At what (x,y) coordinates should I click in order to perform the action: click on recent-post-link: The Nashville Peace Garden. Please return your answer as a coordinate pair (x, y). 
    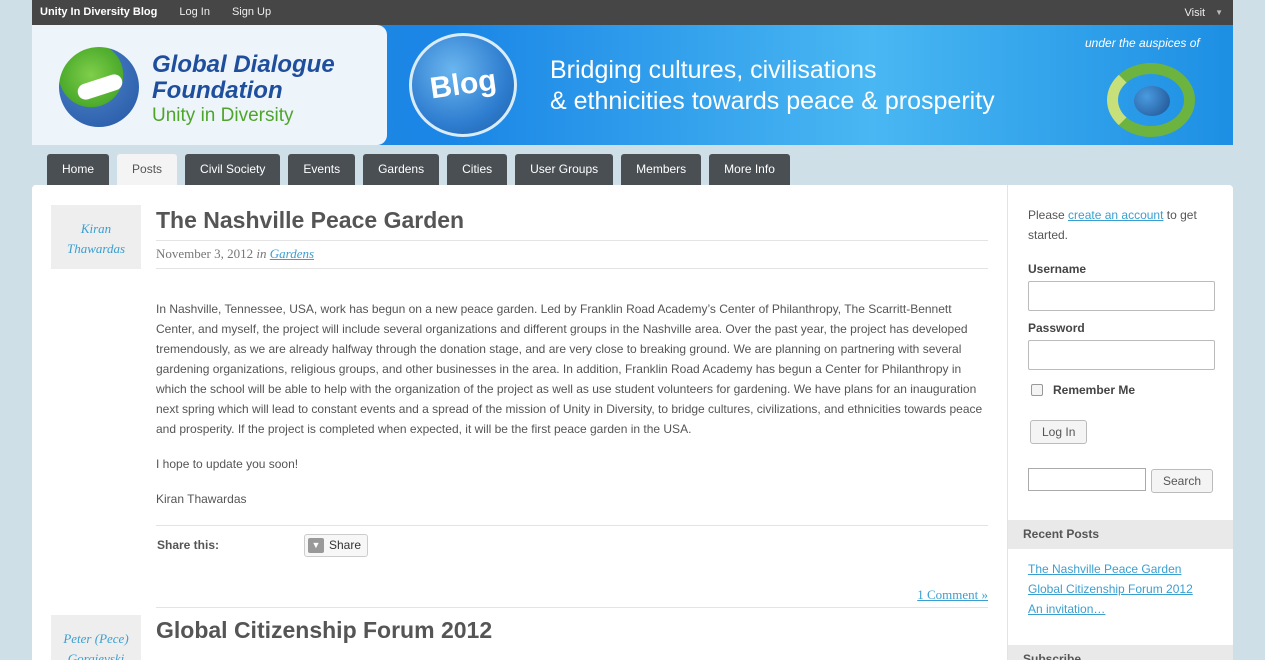
    Looking at the image, I should click on (1110, 569).